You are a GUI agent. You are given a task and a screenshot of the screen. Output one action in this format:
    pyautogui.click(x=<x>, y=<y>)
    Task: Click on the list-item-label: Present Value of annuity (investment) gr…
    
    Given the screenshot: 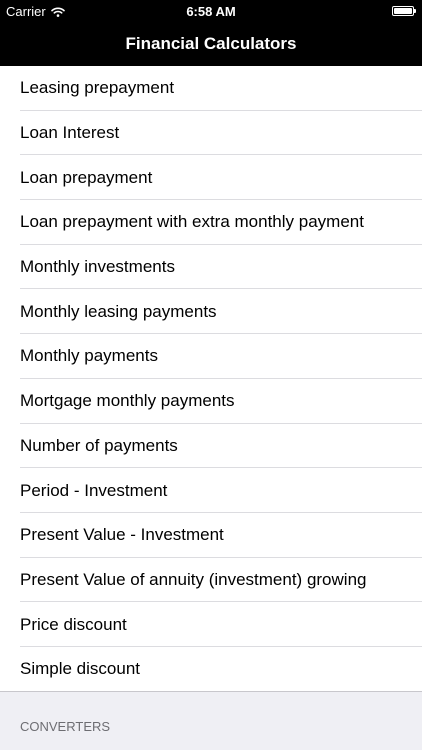 What is the action you would take?
    pyautogui.click(x=193, y=579)
    